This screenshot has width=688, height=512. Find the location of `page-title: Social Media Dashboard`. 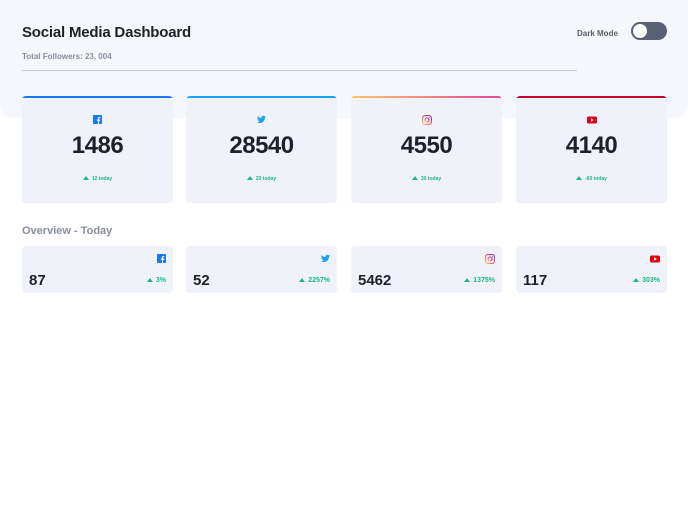

page-title: Social Media Dashboard is located at coordinates (106, 32).